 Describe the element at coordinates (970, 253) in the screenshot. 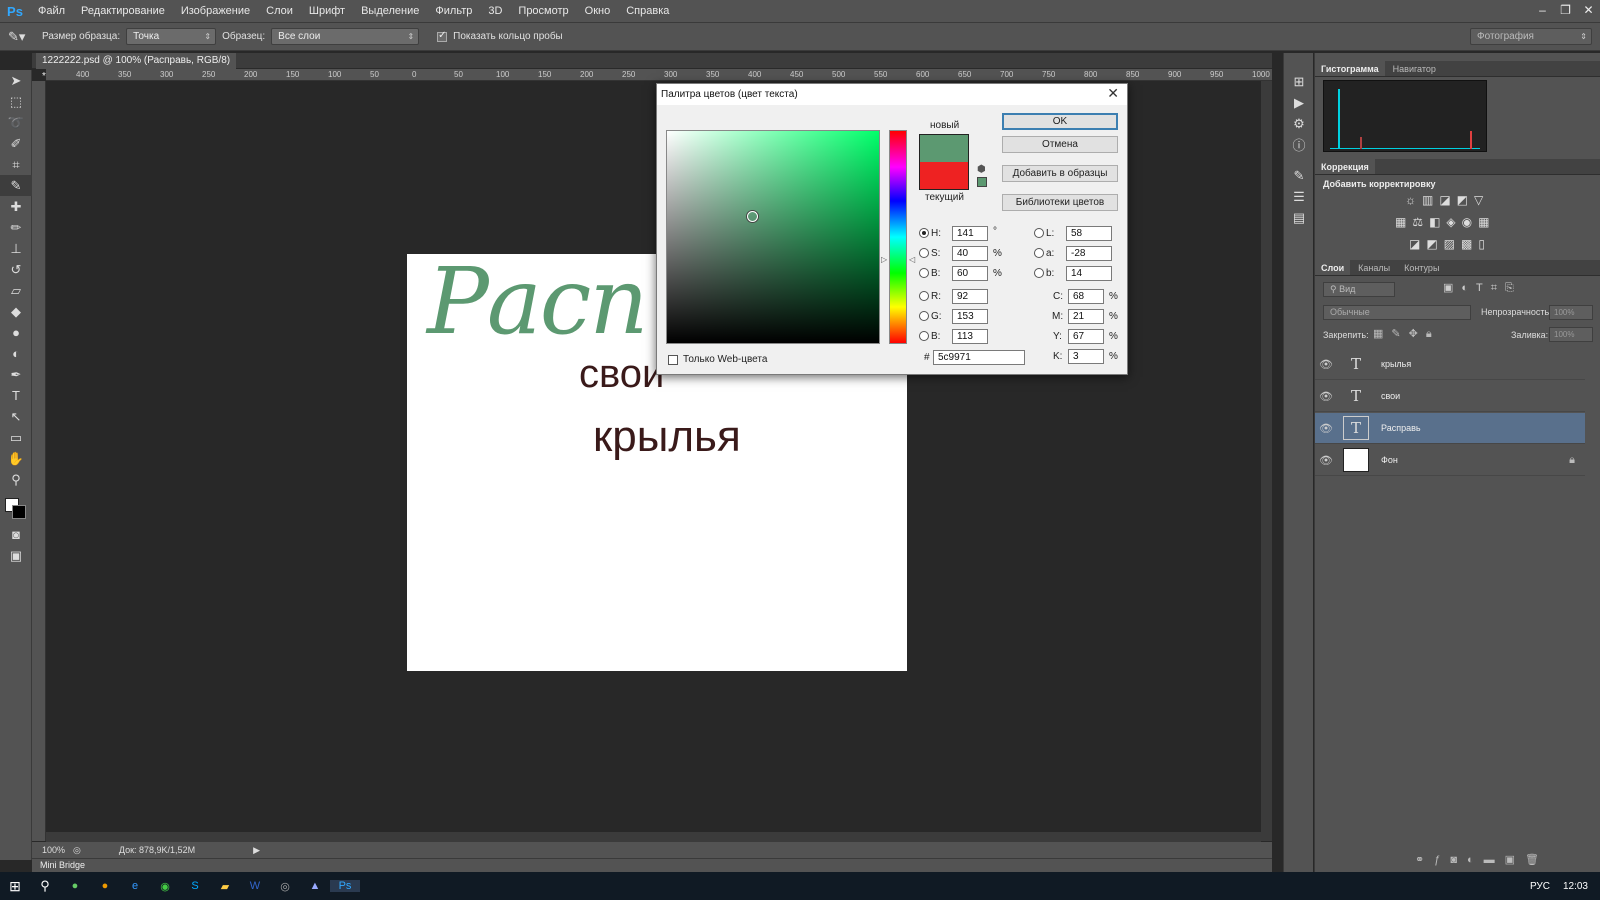

I see `s-input: 40` at that location.